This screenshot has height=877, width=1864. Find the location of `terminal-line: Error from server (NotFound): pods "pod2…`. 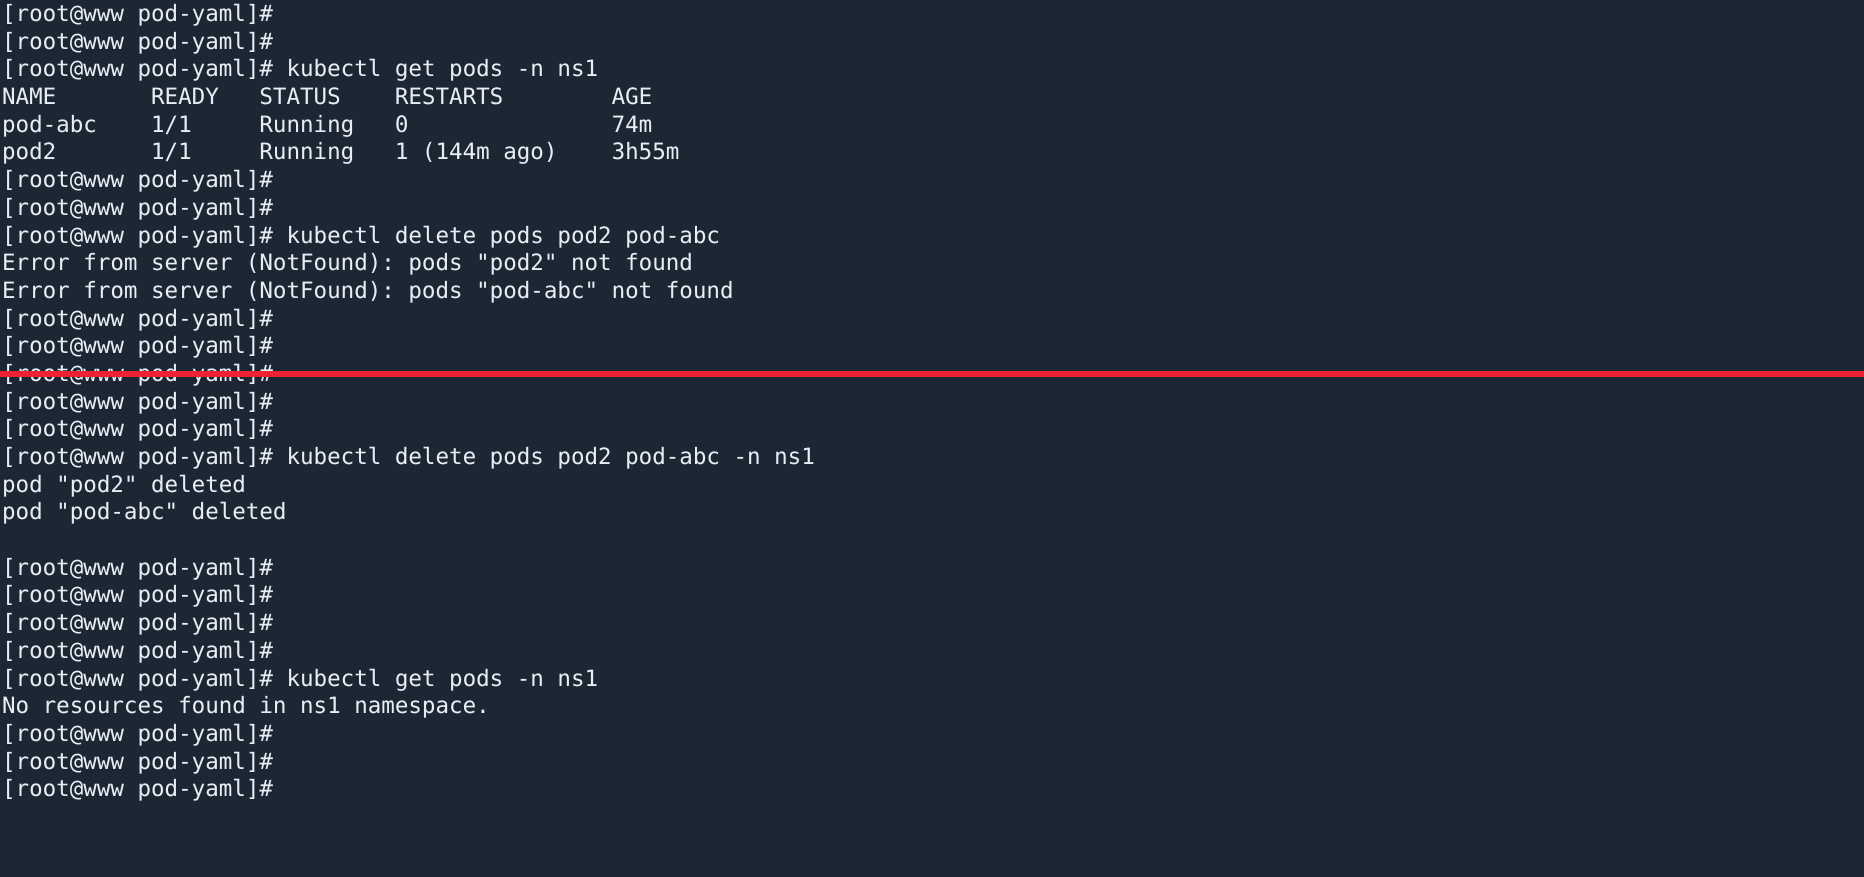

terminal-line: Error from server (NotFound): pods "pod2… is located at coordinates (347, 263).